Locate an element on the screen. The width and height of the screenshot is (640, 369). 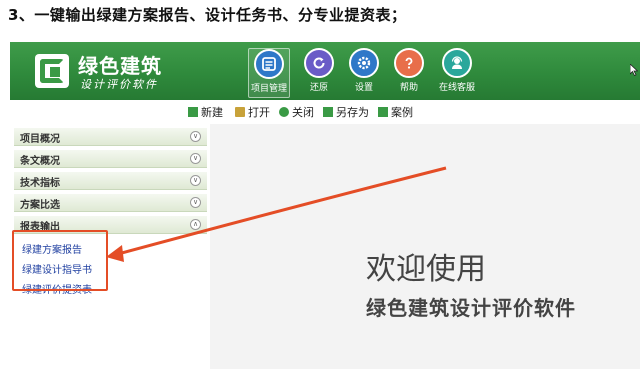
new-label: 新建 is located at coordinates (212, 112).